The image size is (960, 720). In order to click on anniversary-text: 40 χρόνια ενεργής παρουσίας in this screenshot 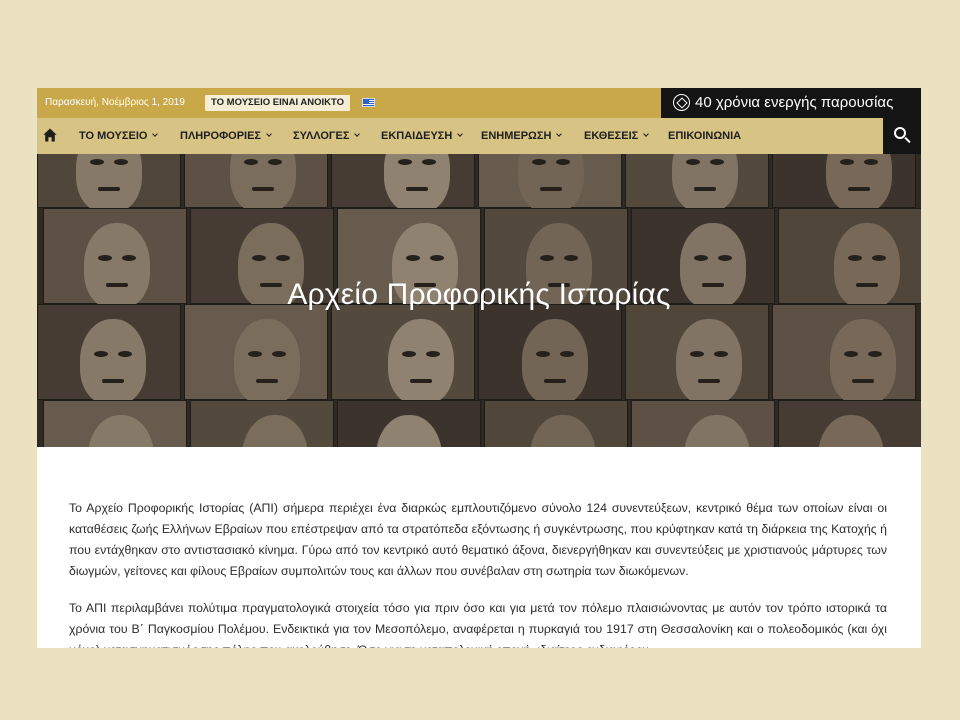, I will do `click(794, 102)`.